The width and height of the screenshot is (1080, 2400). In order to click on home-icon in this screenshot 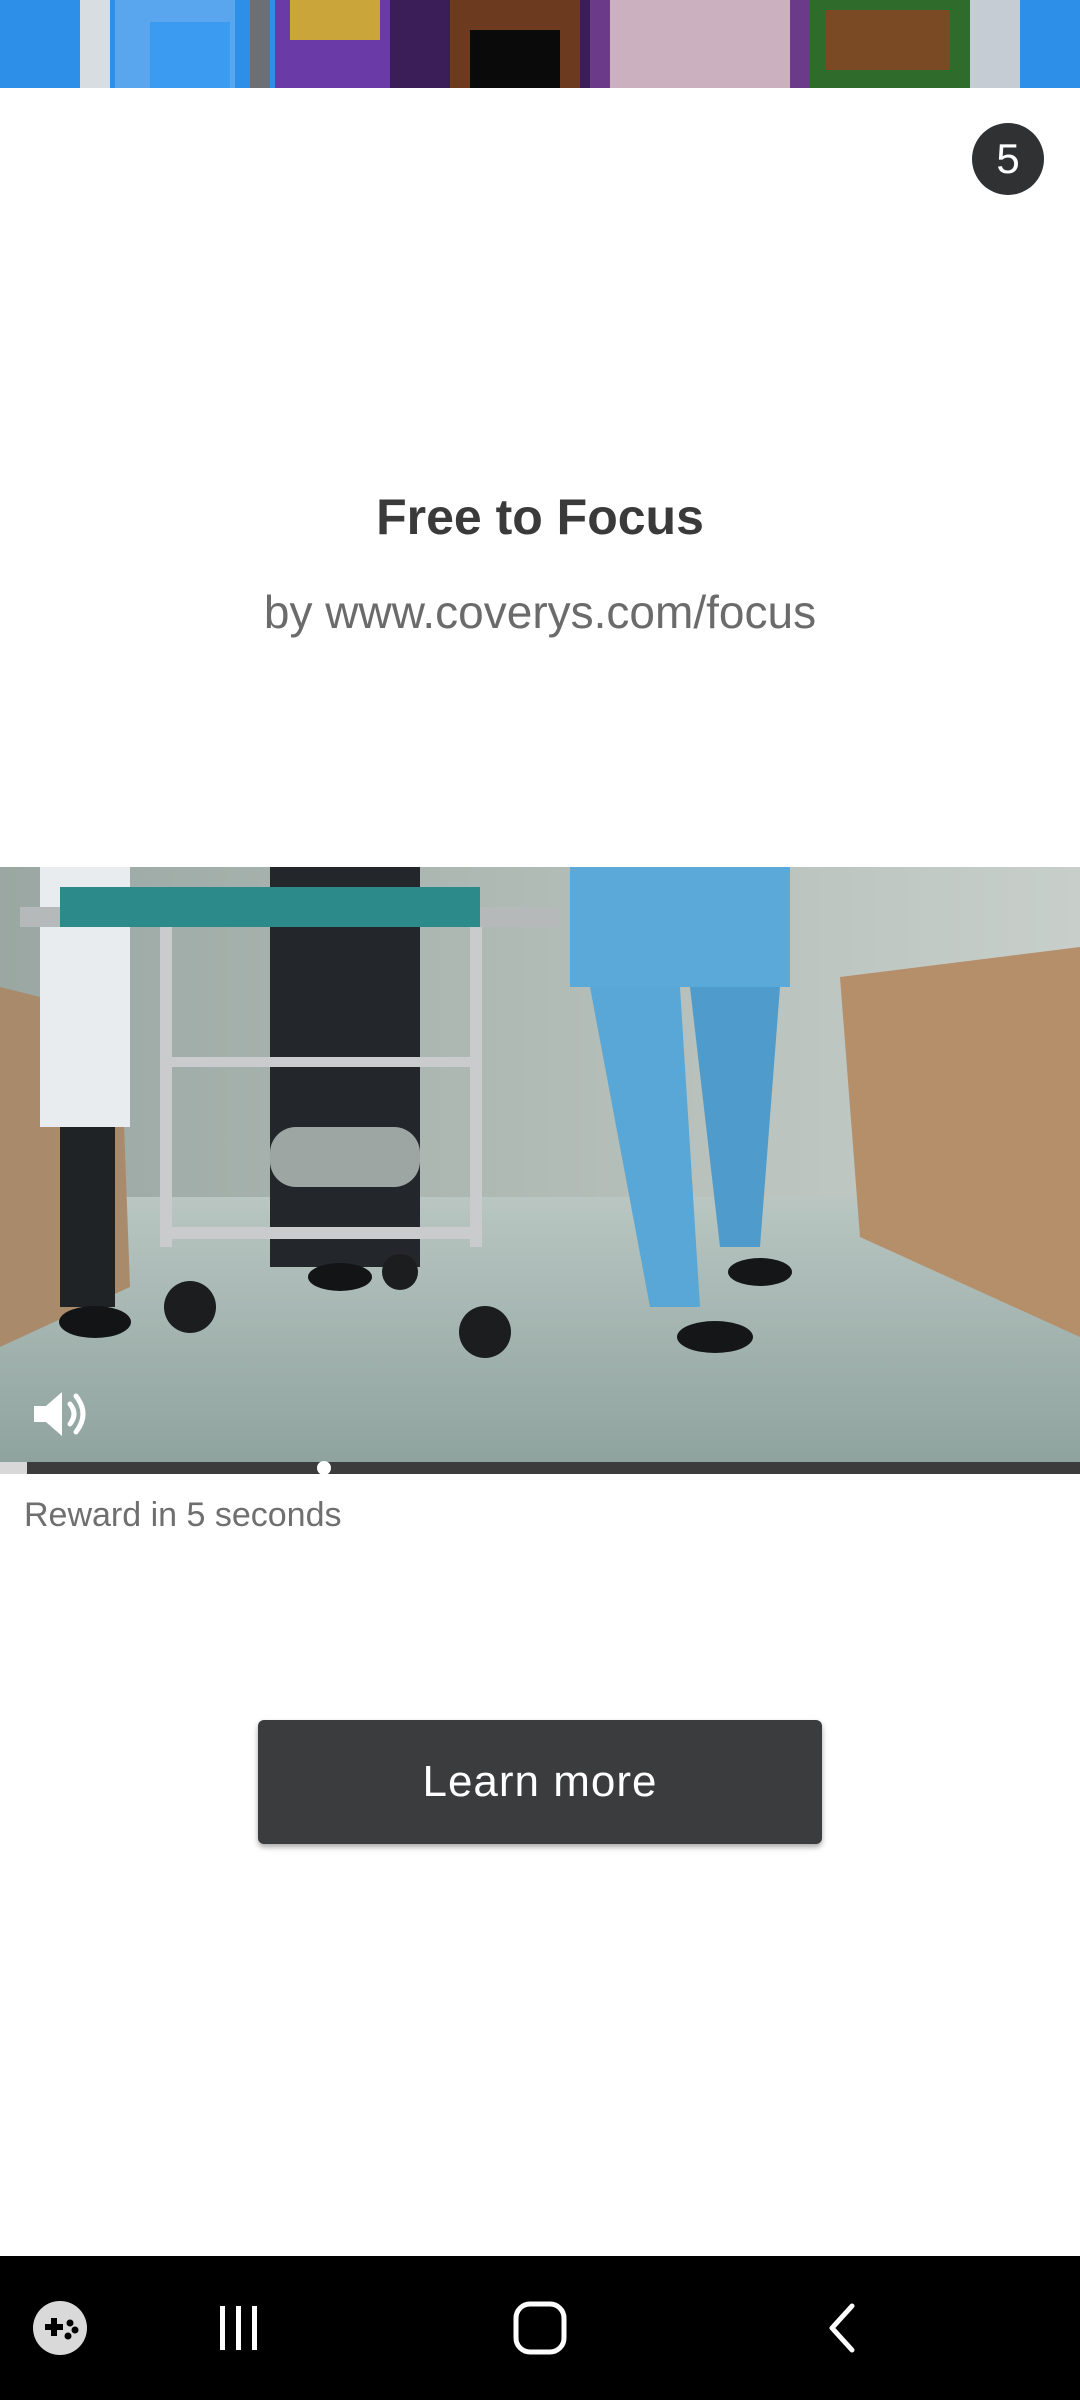, I will do `click(540, 2328)`.